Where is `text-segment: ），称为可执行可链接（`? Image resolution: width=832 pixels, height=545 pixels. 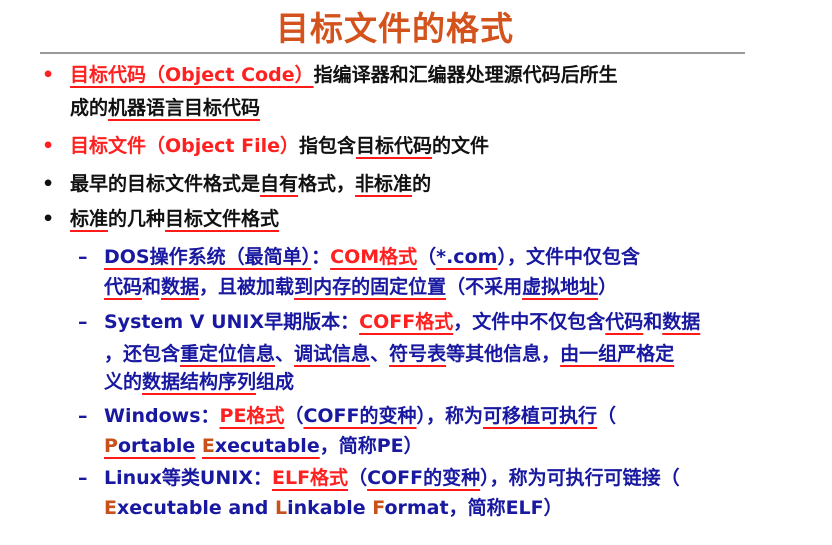
text-segment: ），称为可执行可链接（ is located at coordinates (580, 478).